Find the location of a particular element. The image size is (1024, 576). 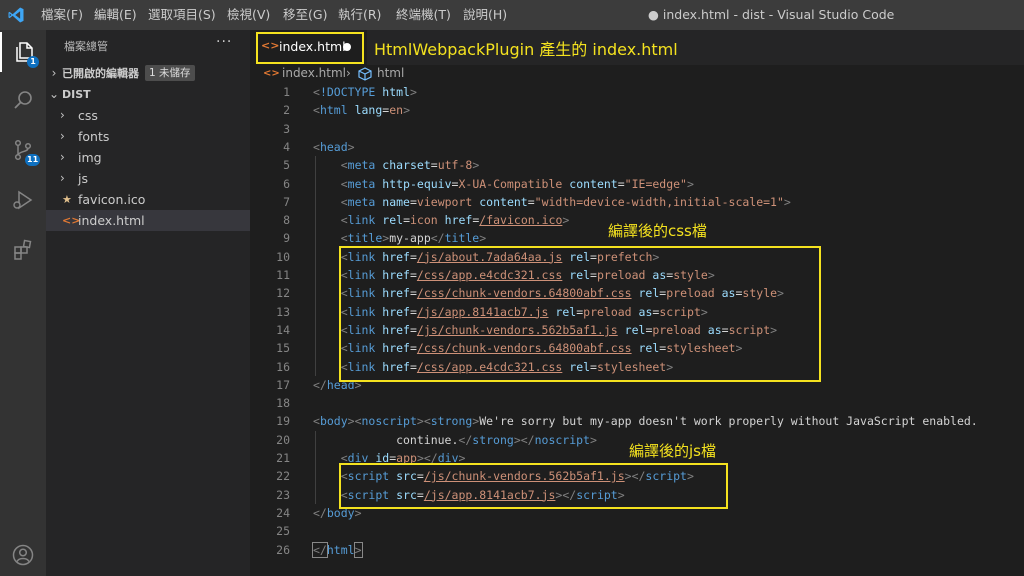

line-number: 14 is located at coordinates (283, 329).